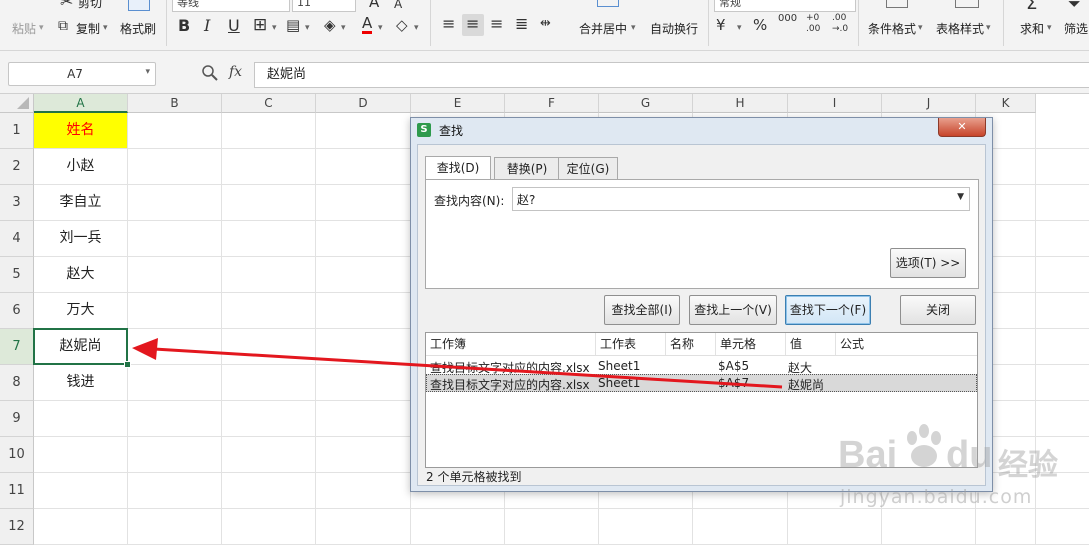 The image size is (1089, 545). I want to click on watermark-brand: Bai, so click(868, 455).